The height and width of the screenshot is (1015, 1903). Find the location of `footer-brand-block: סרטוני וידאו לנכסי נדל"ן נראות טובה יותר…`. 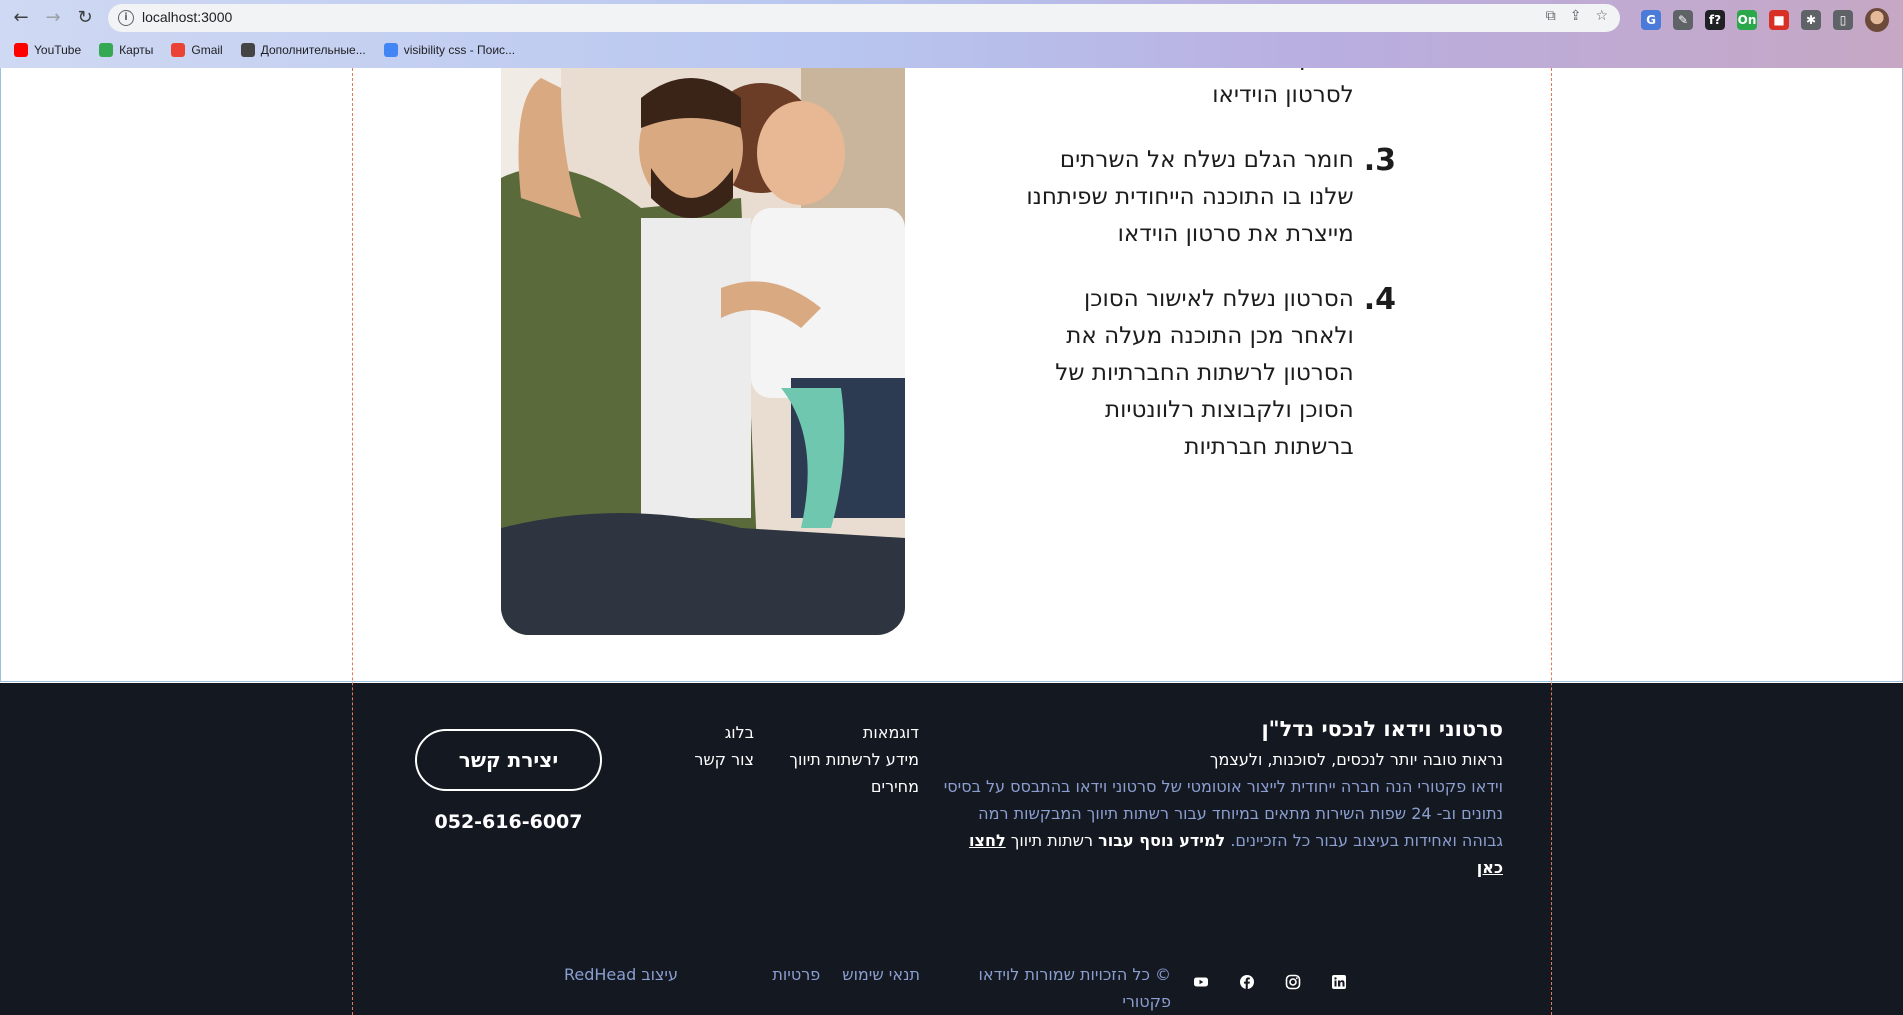

footer-brand-block: סרטוני וידאו לנכסי נדל"ן נראות טובה יותר… is located at coordinates (1223, 799).